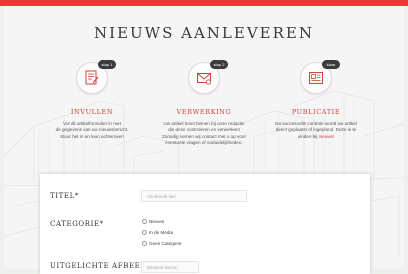  I want to click on step-badge: stap 1, so click(107, 64).